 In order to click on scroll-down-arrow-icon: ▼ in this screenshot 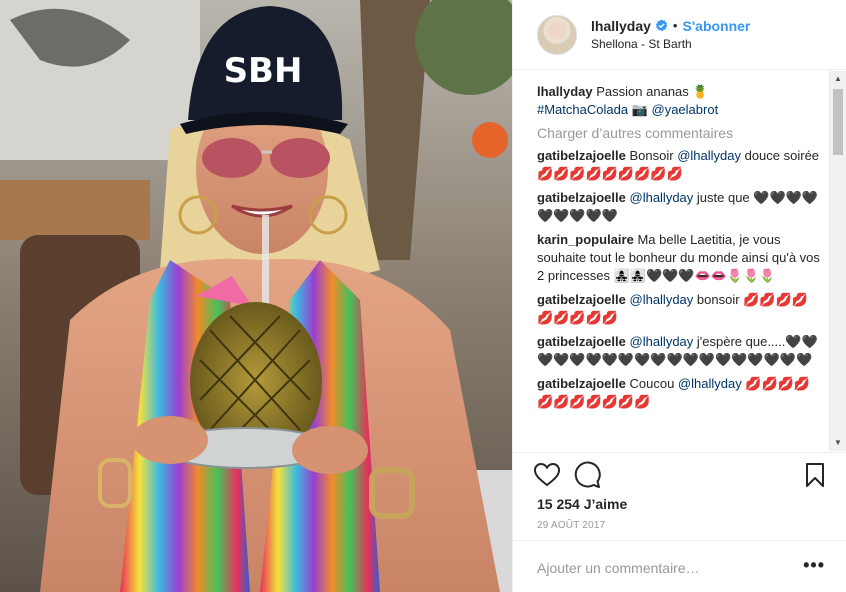, I will do `click(838, 443)`.